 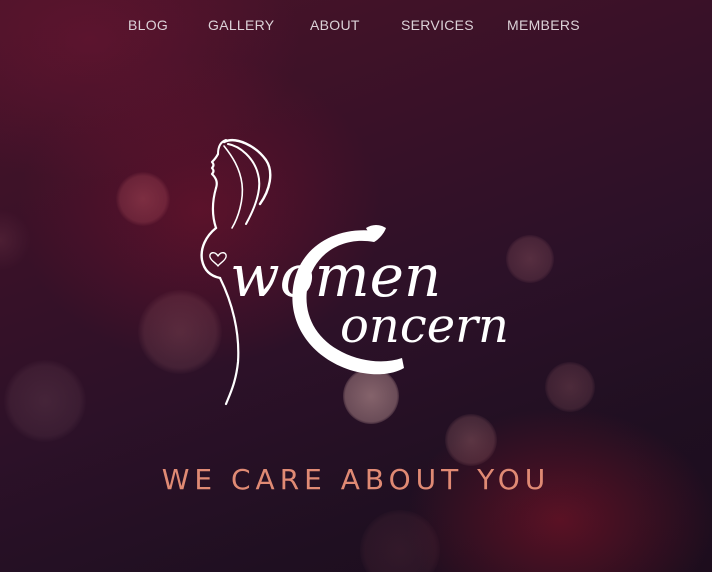 What do you see at coordinates (335, 25) in the screenshot?
I see `nav-link-about: ABOUT` at bounding box center [335, 25].